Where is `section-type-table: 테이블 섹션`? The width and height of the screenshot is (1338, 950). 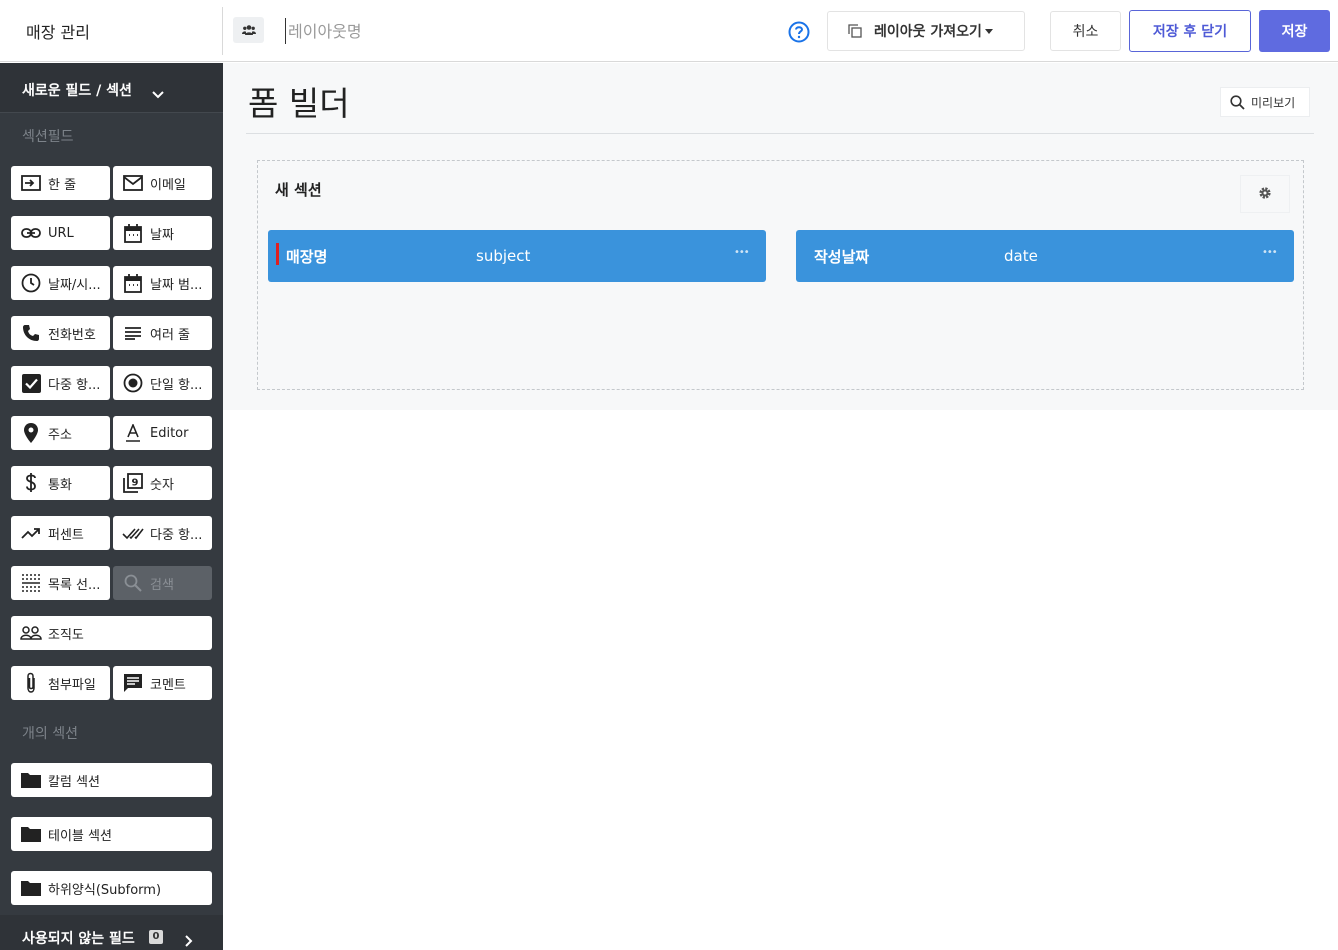
section-type-table: 테이블 섹션 is located at coordinates (111, 834).